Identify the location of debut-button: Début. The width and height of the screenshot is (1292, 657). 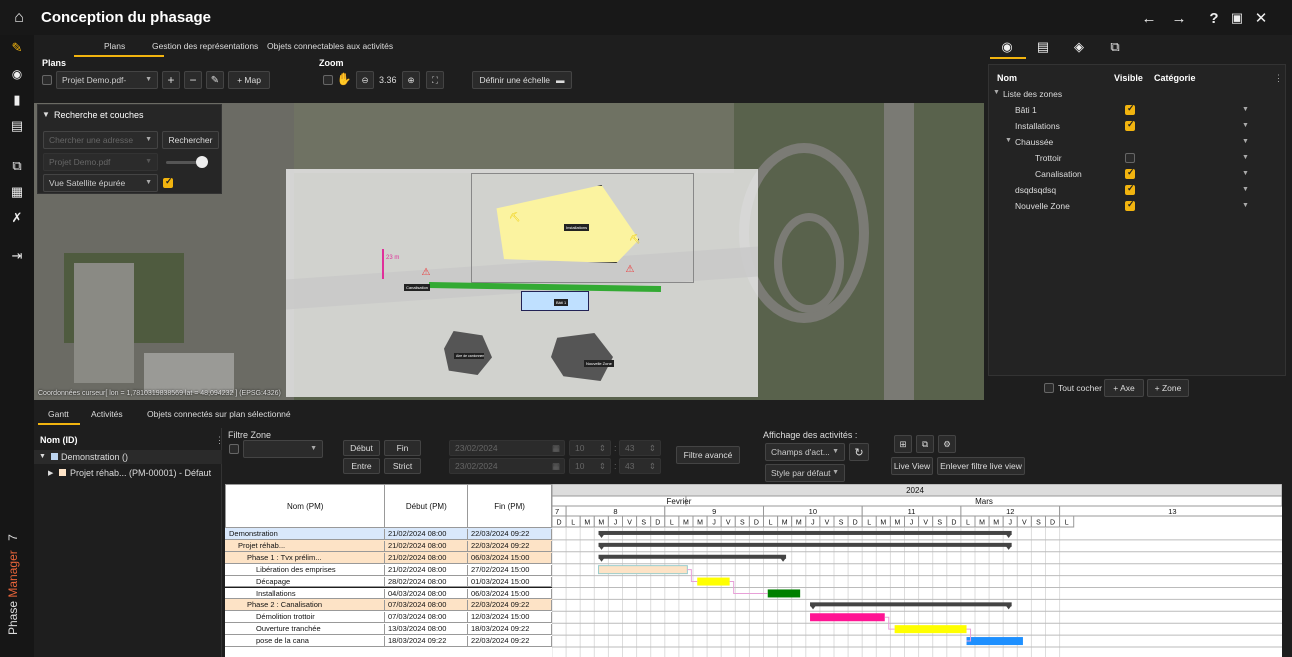
(361, 448).